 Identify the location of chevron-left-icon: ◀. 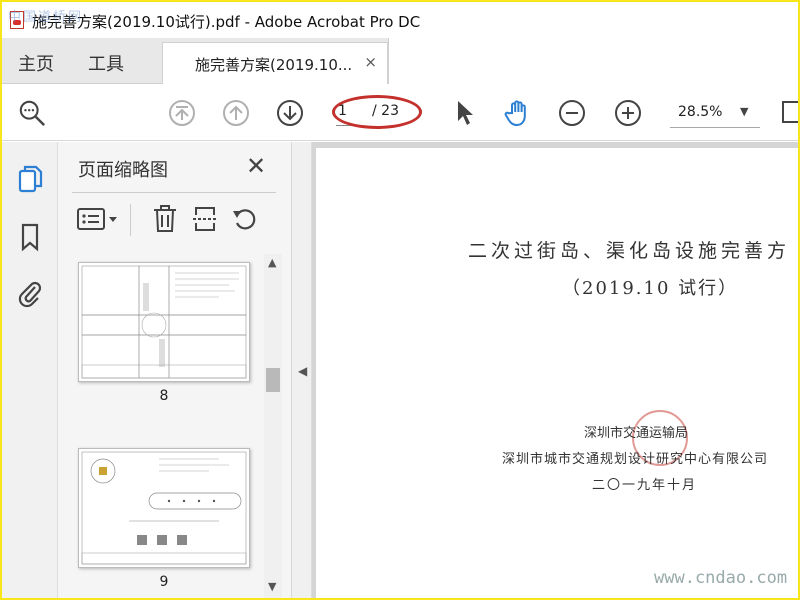
(302, 371).